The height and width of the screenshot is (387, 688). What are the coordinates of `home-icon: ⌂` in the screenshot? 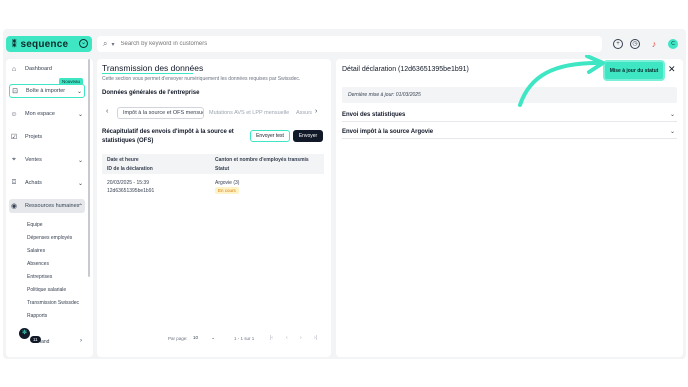 It's located at (14, 69).